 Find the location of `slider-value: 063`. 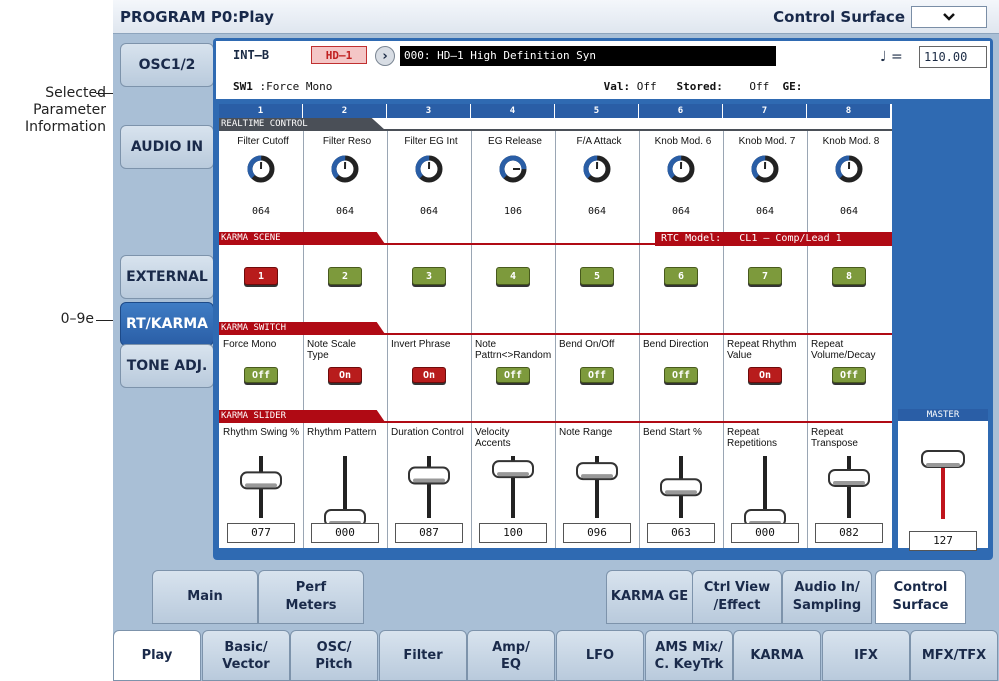

slider-value: 063 is located at coordinates (681, 533).